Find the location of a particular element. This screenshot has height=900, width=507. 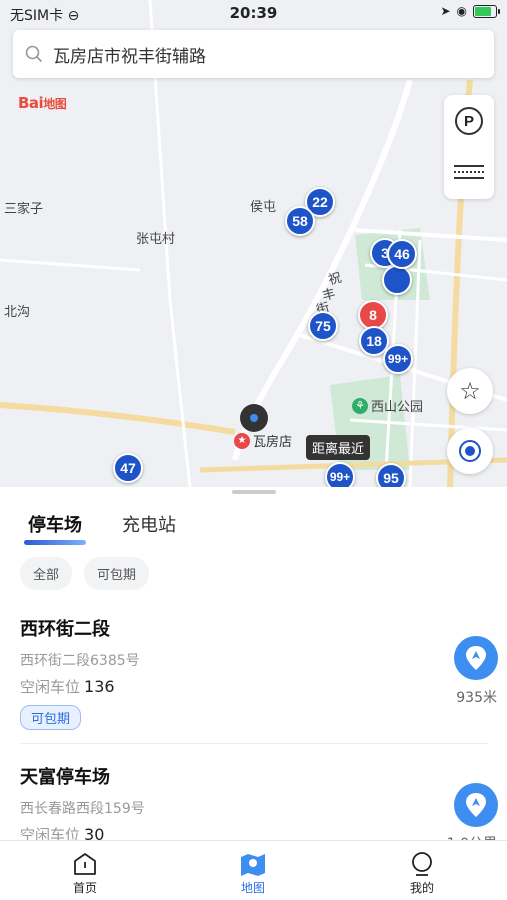

tab-parking: 停车场 is located at coordinates (55, 528).